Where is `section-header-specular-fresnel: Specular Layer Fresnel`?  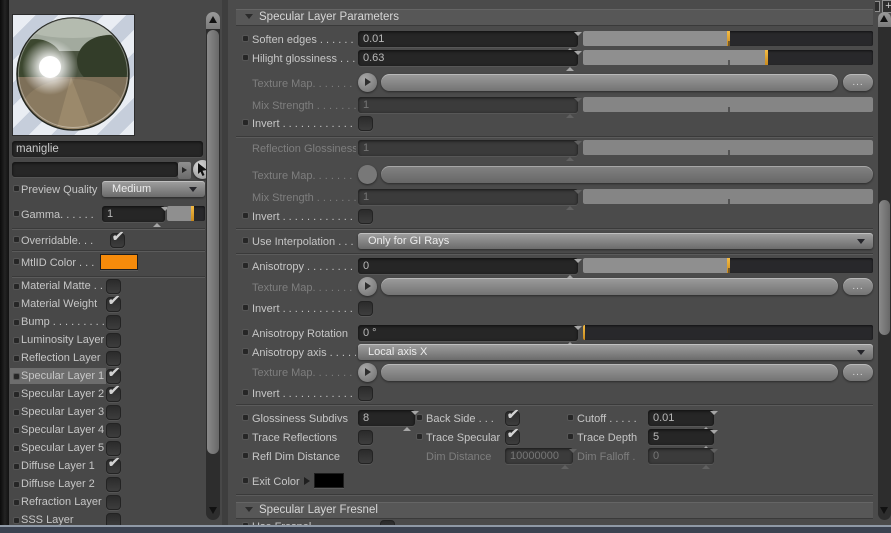 section-header-specular-fresnel: Specular Layer Fresnel is located at coordinates (554, 510).